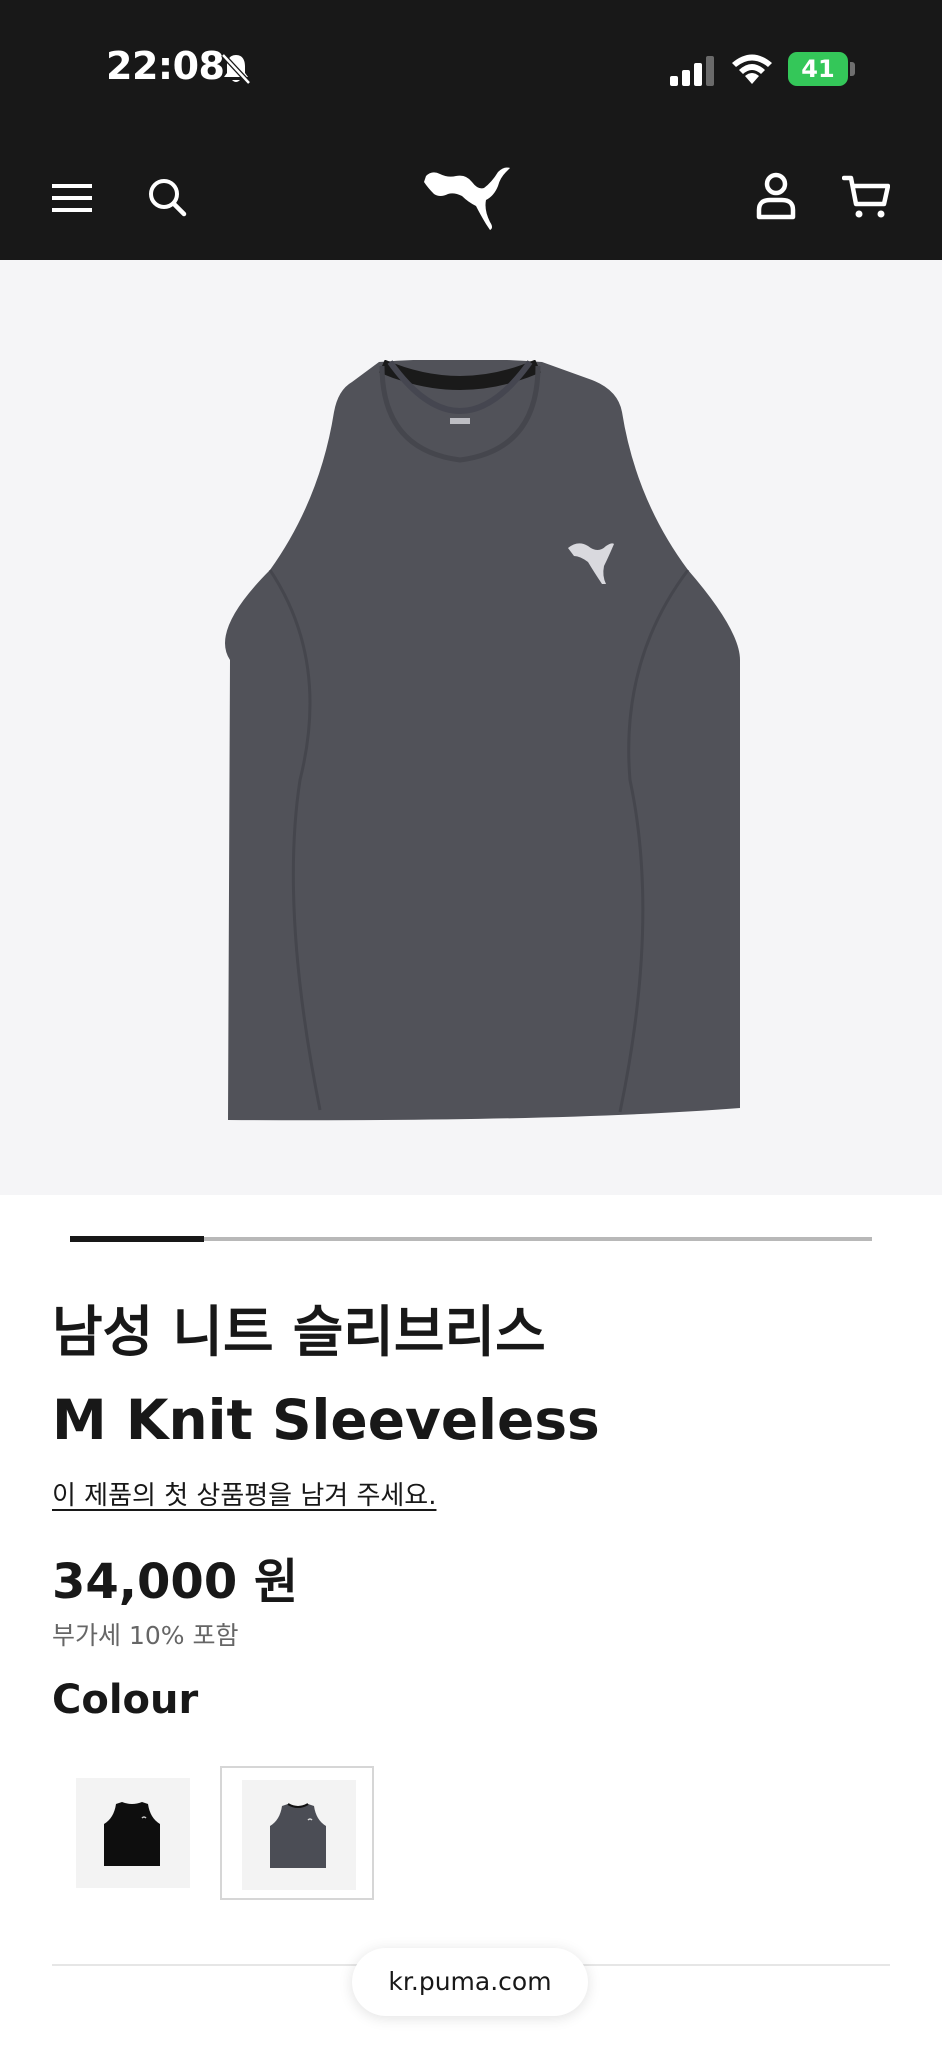 This screenshot has width=942, height=2046. I want to click on browser-url-bar: kr.puma.com, so click(470, 1982).